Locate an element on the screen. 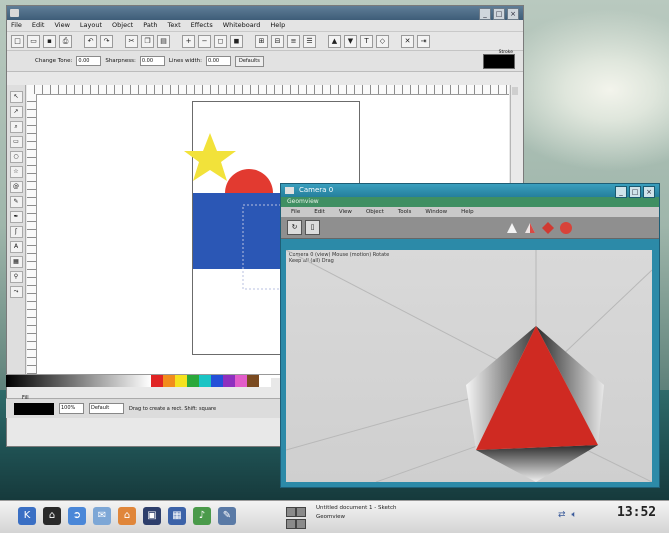  horizontal-ruler is located at coordinates (268, 90).